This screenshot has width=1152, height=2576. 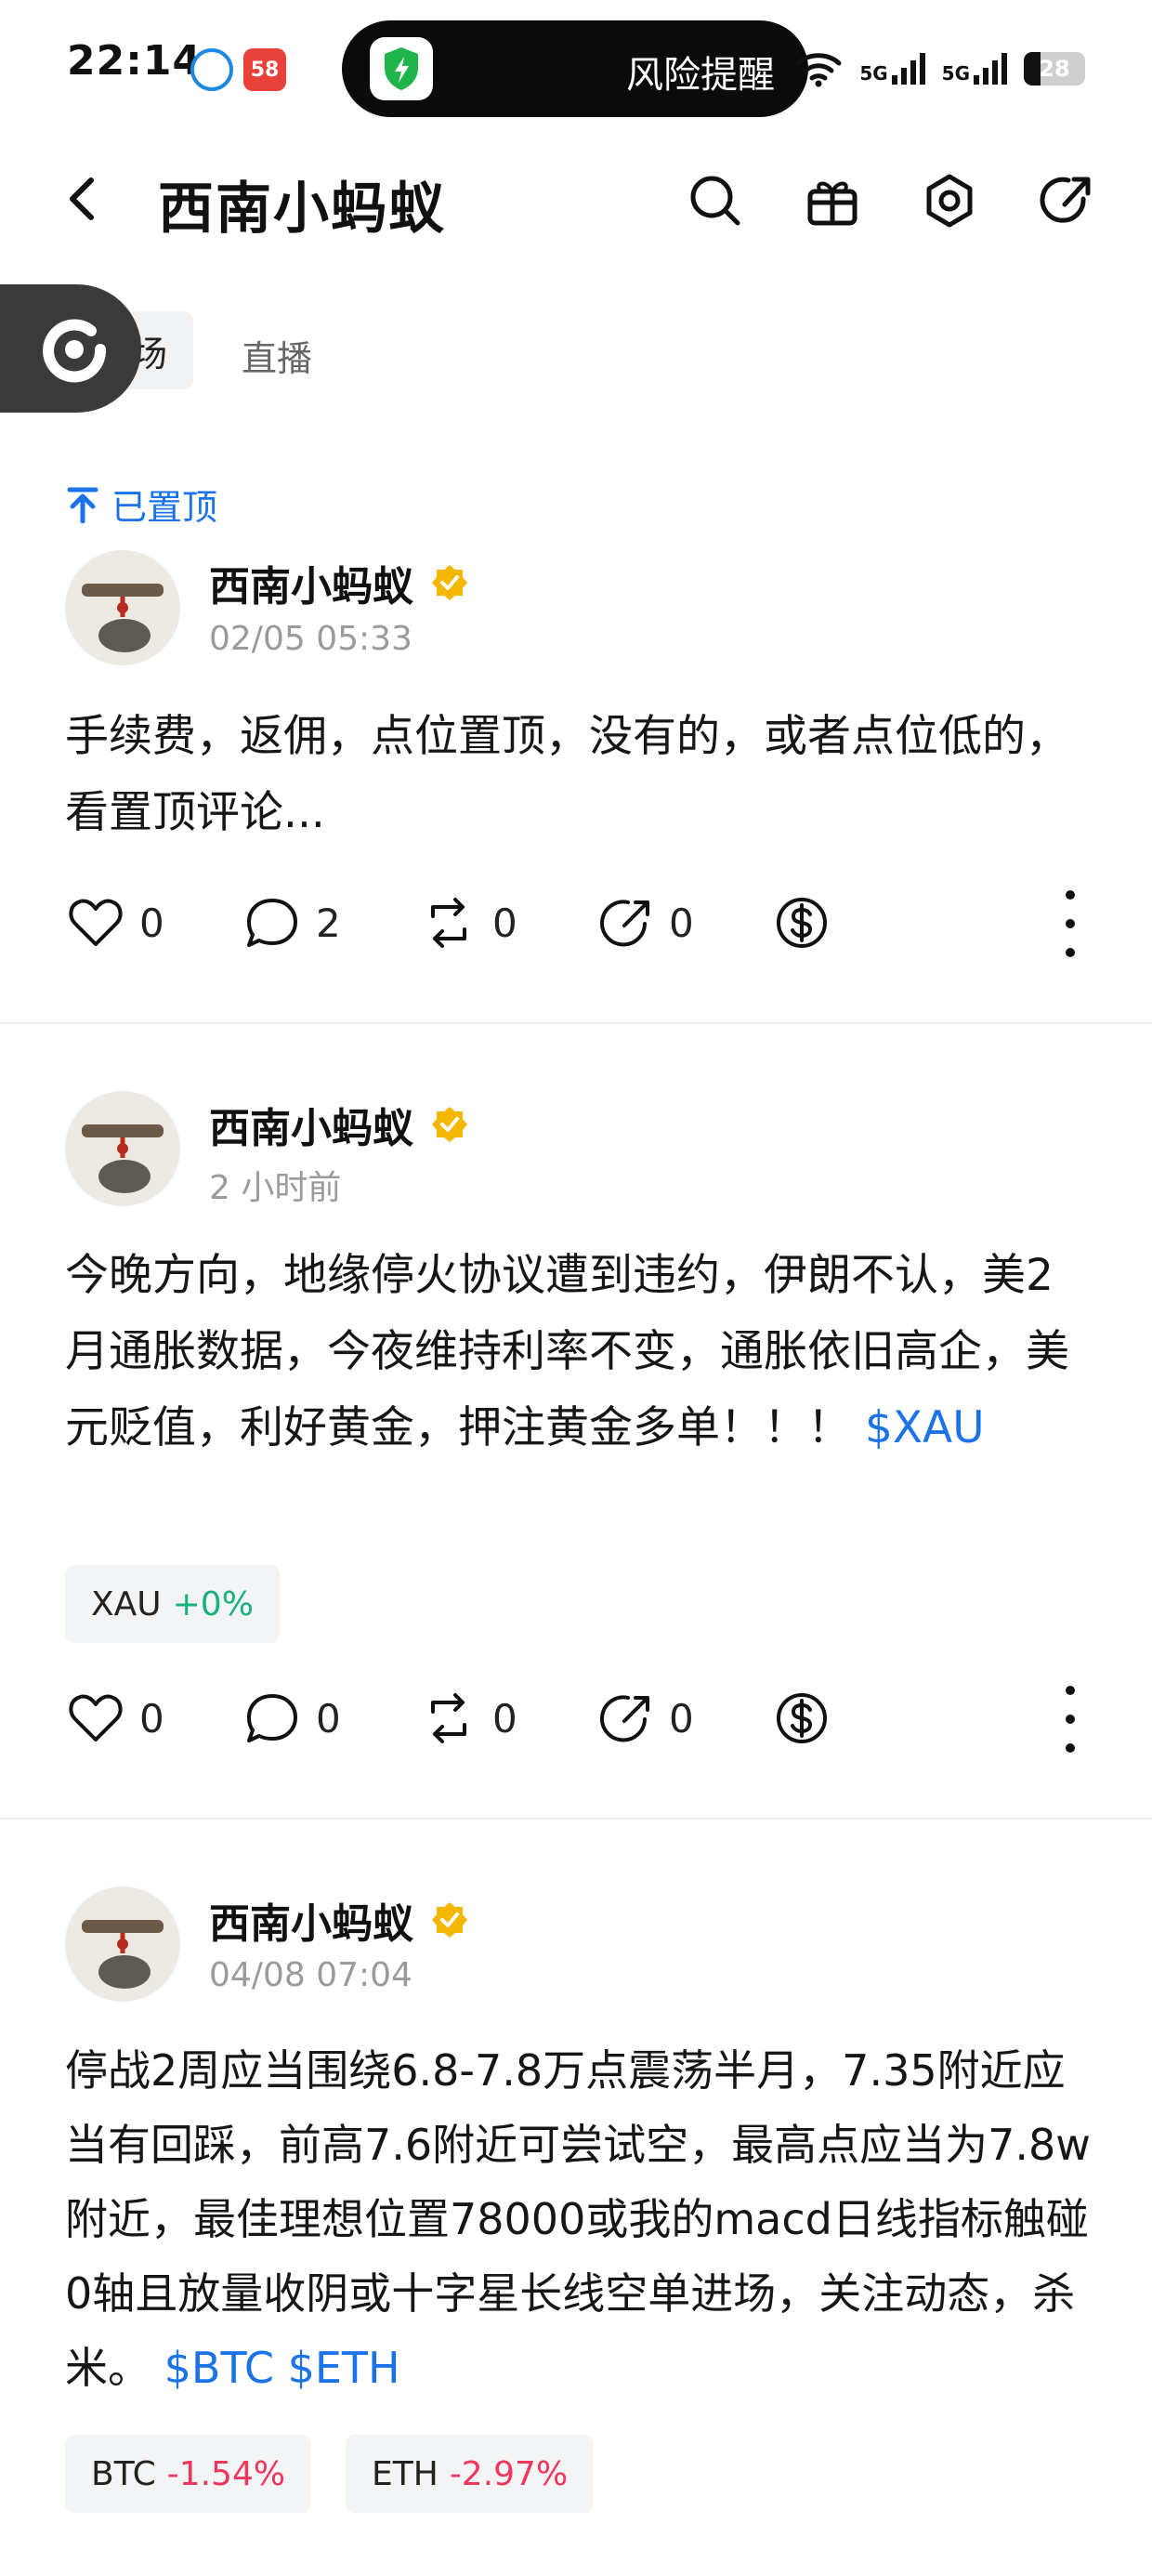 I want to click on ticker-link: $XAU, so click(x=925, y=1427).